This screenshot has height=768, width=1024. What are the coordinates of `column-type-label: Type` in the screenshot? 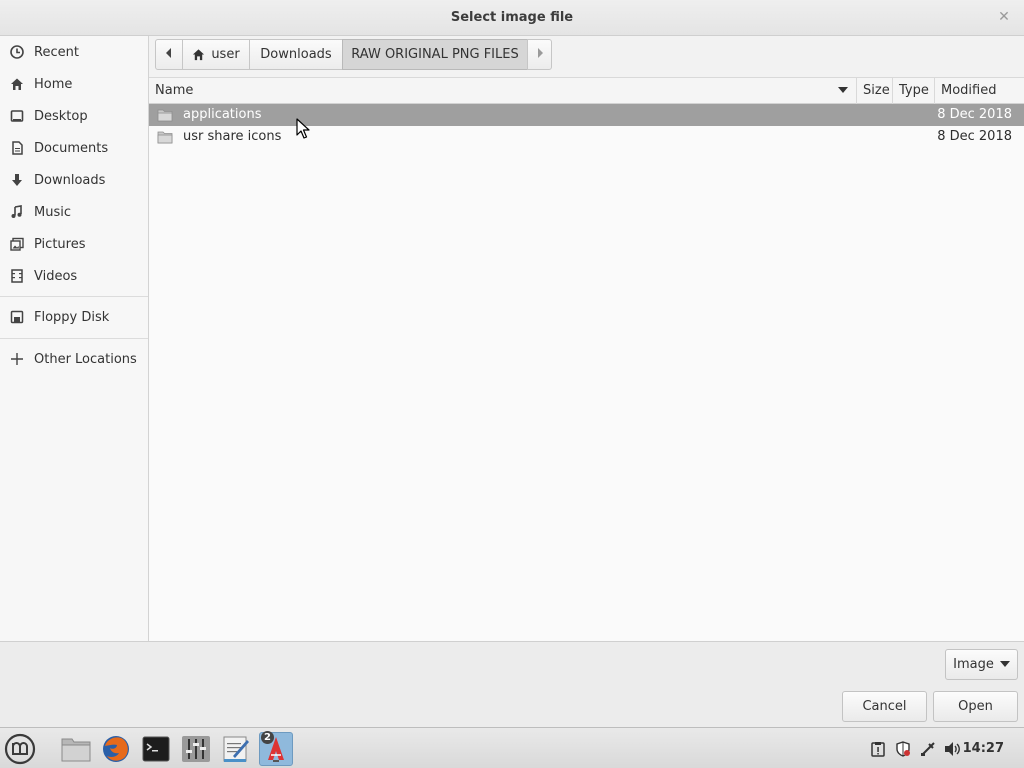 It's located at (914, 90).